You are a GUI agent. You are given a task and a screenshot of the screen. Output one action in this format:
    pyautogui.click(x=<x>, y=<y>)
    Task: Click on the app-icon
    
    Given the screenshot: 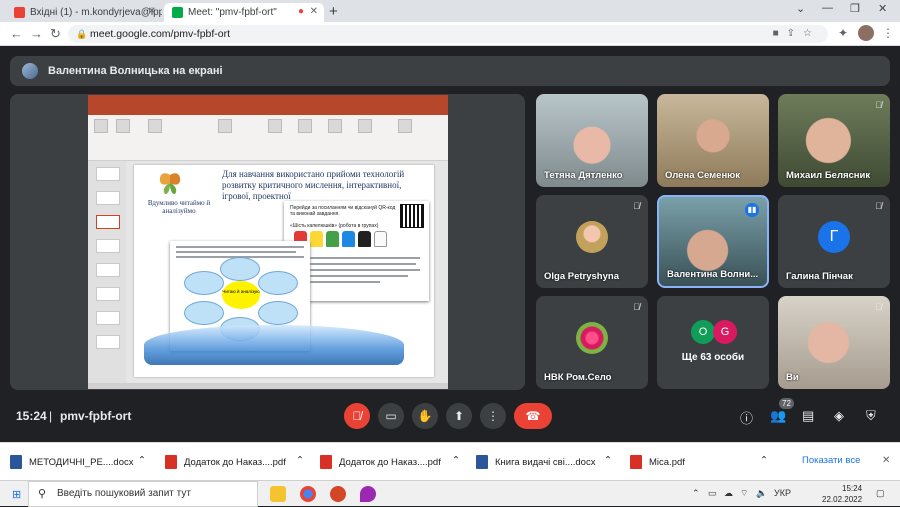 What is the action you would take?
    pyautogui.click(x=368, y=494)
    